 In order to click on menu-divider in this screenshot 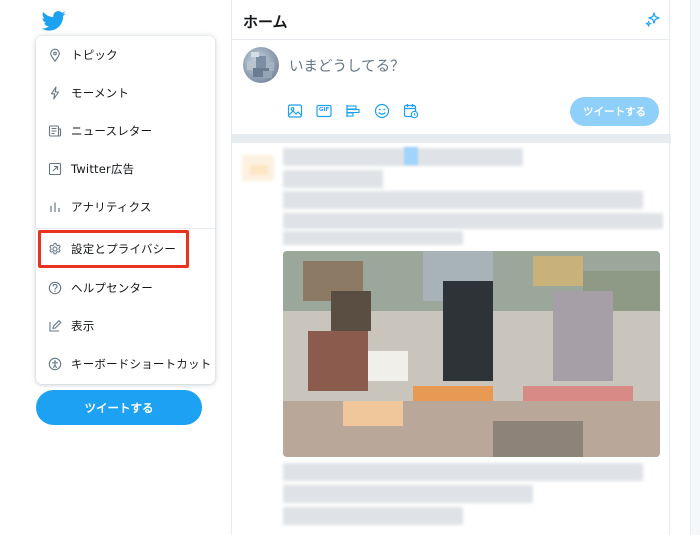, I will do `click(125, 228)`.